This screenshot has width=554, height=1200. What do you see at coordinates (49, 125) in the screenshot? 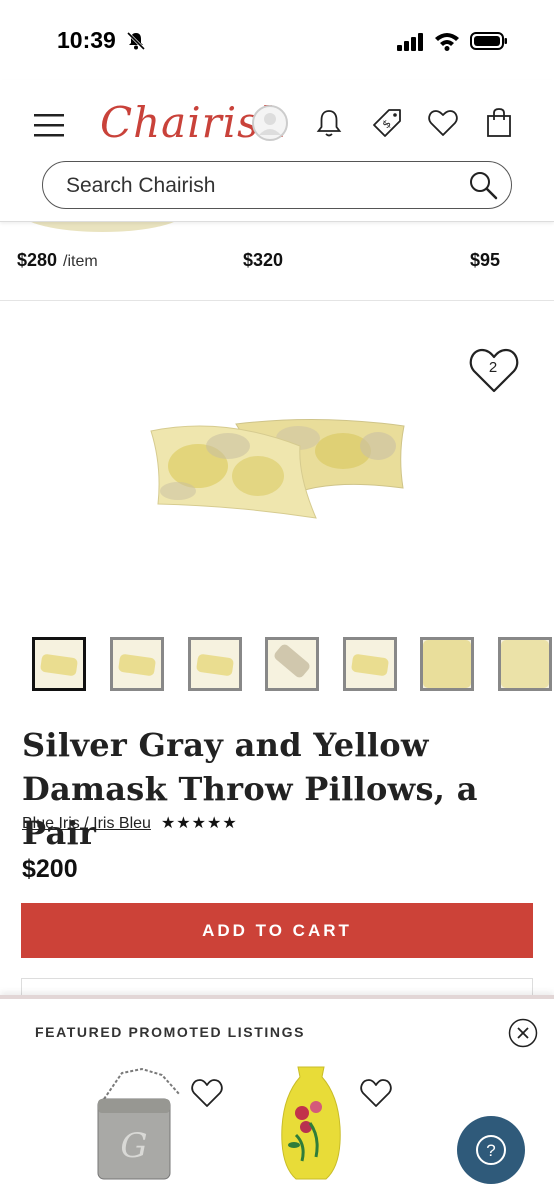
I see `hamburger-menu-icon` at bounding box center [49, 125].